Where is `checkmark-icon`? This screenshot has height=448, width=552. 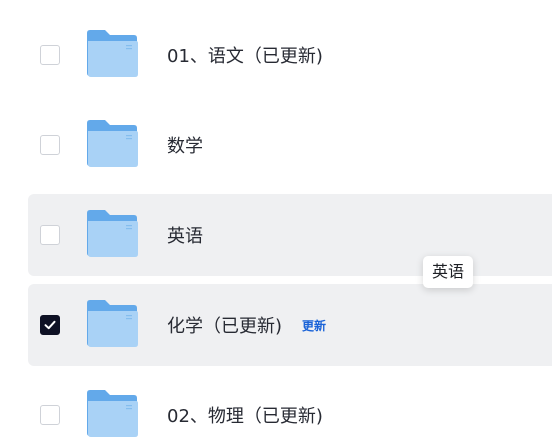
checkmark-icon is located at coordinates (50, 325).